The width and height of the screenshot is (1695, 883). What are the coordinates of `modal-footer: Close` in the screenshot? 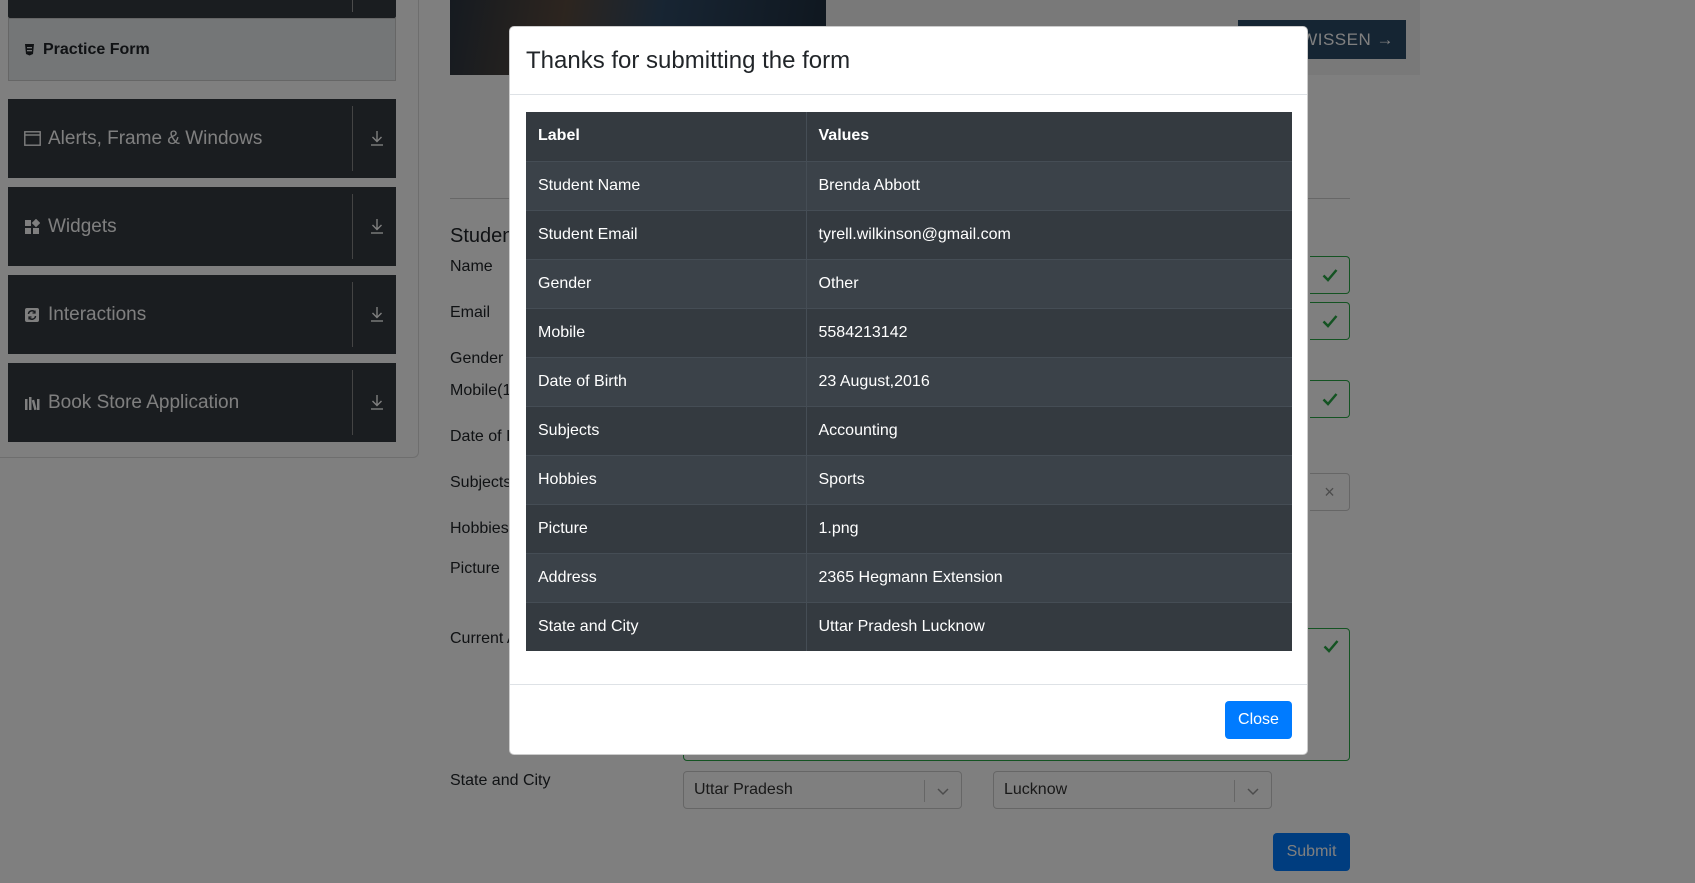 It's located at (908, 719).